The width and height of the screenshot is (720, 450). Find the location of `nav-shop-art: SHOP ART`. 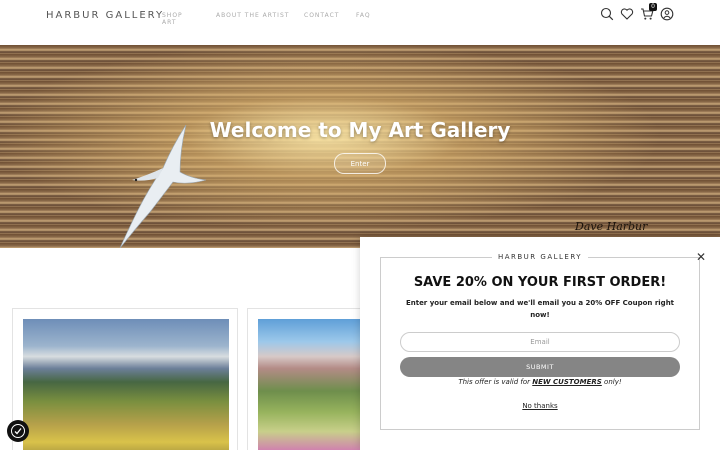

nav-shop-art: SHOP ART is located at coordinates (172, 19).